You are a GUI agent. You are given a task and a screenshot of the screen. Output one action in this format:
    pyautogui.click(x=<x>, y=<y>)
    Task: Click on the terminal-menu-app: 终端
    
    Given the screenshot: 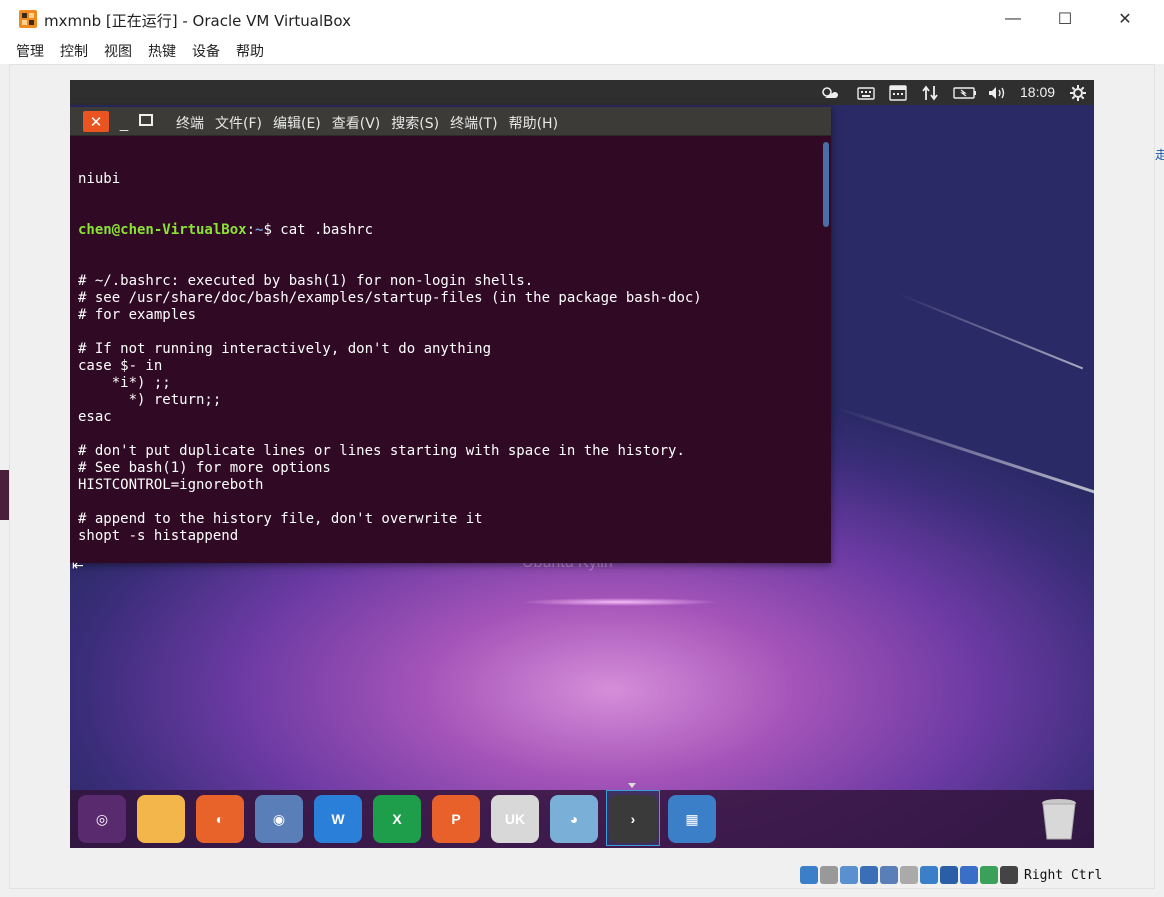 What is the action you would take?
    pyautogui.click(x=190, y=123)
    